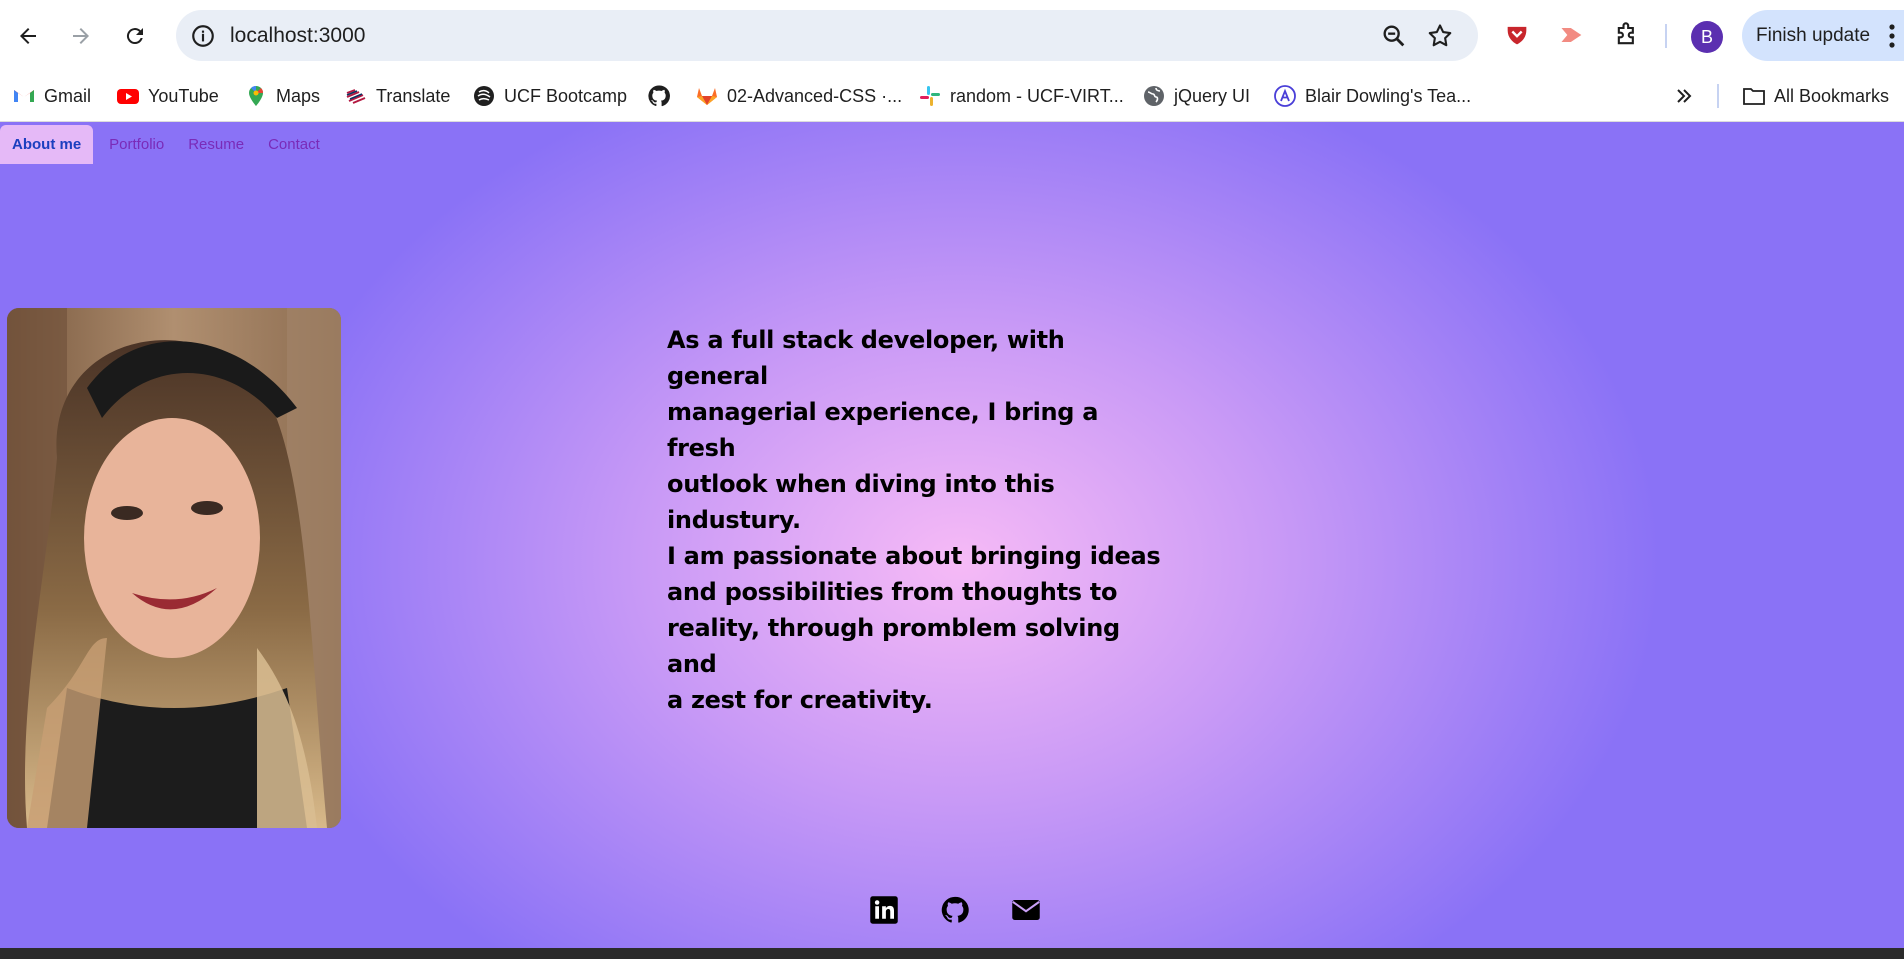 The height and width of the screenshot is (959, 1904). Describe the element at coordinates (297, 36) in the screenshot. I see `url-text: localhost:3000` at that location.